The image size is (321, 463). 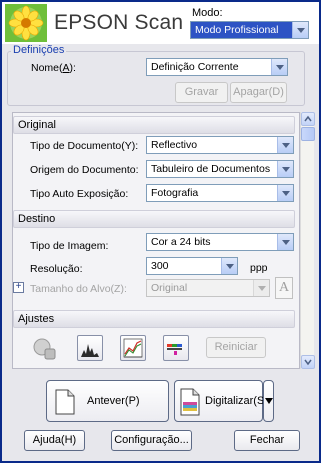 What do you see at coordinates (18, 287) in the screenshot?
I see `expand-plus-icon: +` at bounding box center [18, 287].